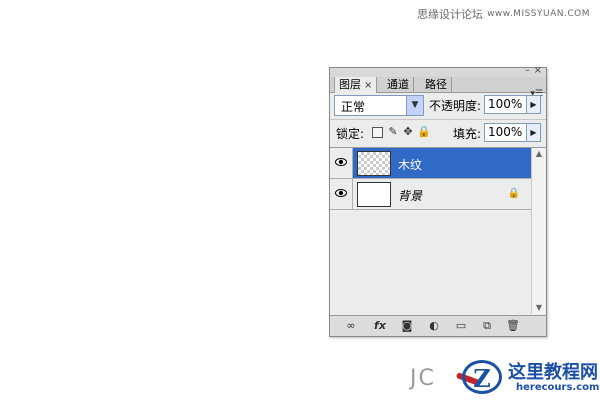 This screenshot has height=400, width=600. I want to click on layer-row: 背景 🔒, so click(431, 194).